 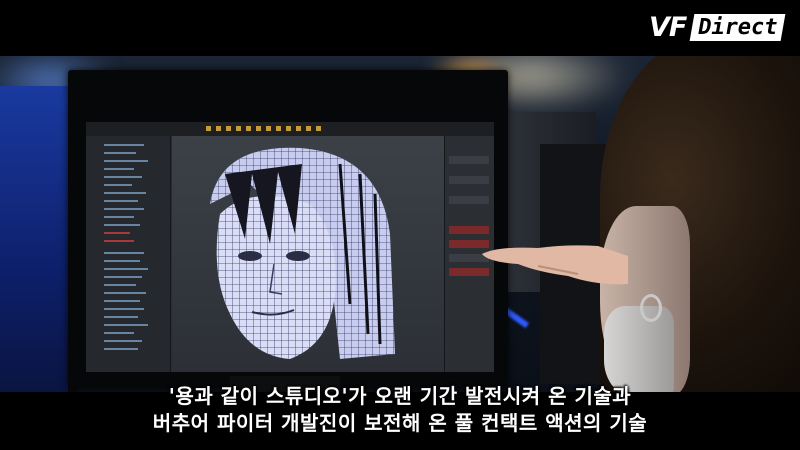 I want to click on outliner-panel, so click(x=128, y=254).